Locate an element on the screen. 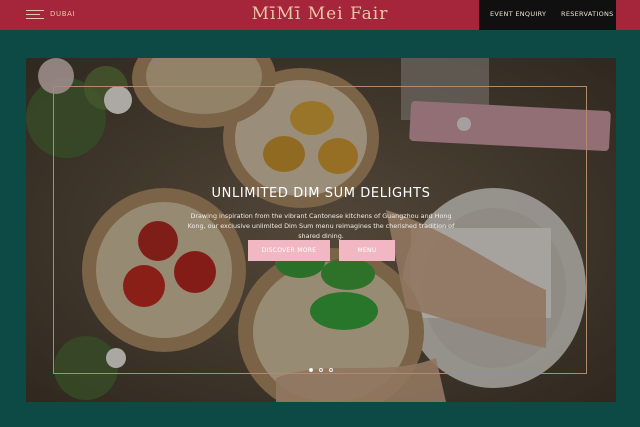 This screenshot has height=427, width=640. slider-dots is located at coordinates (321, 371).